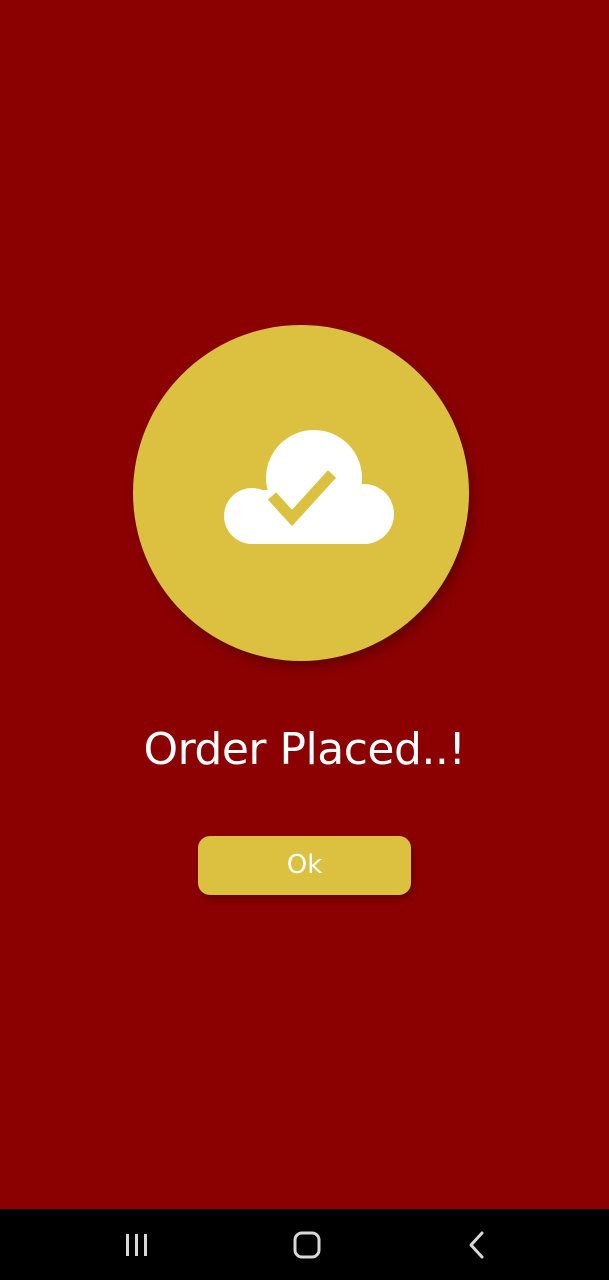 The height and width of the screenshot is (1280, 609). I want to click on recents-button, so click(137, 1245).